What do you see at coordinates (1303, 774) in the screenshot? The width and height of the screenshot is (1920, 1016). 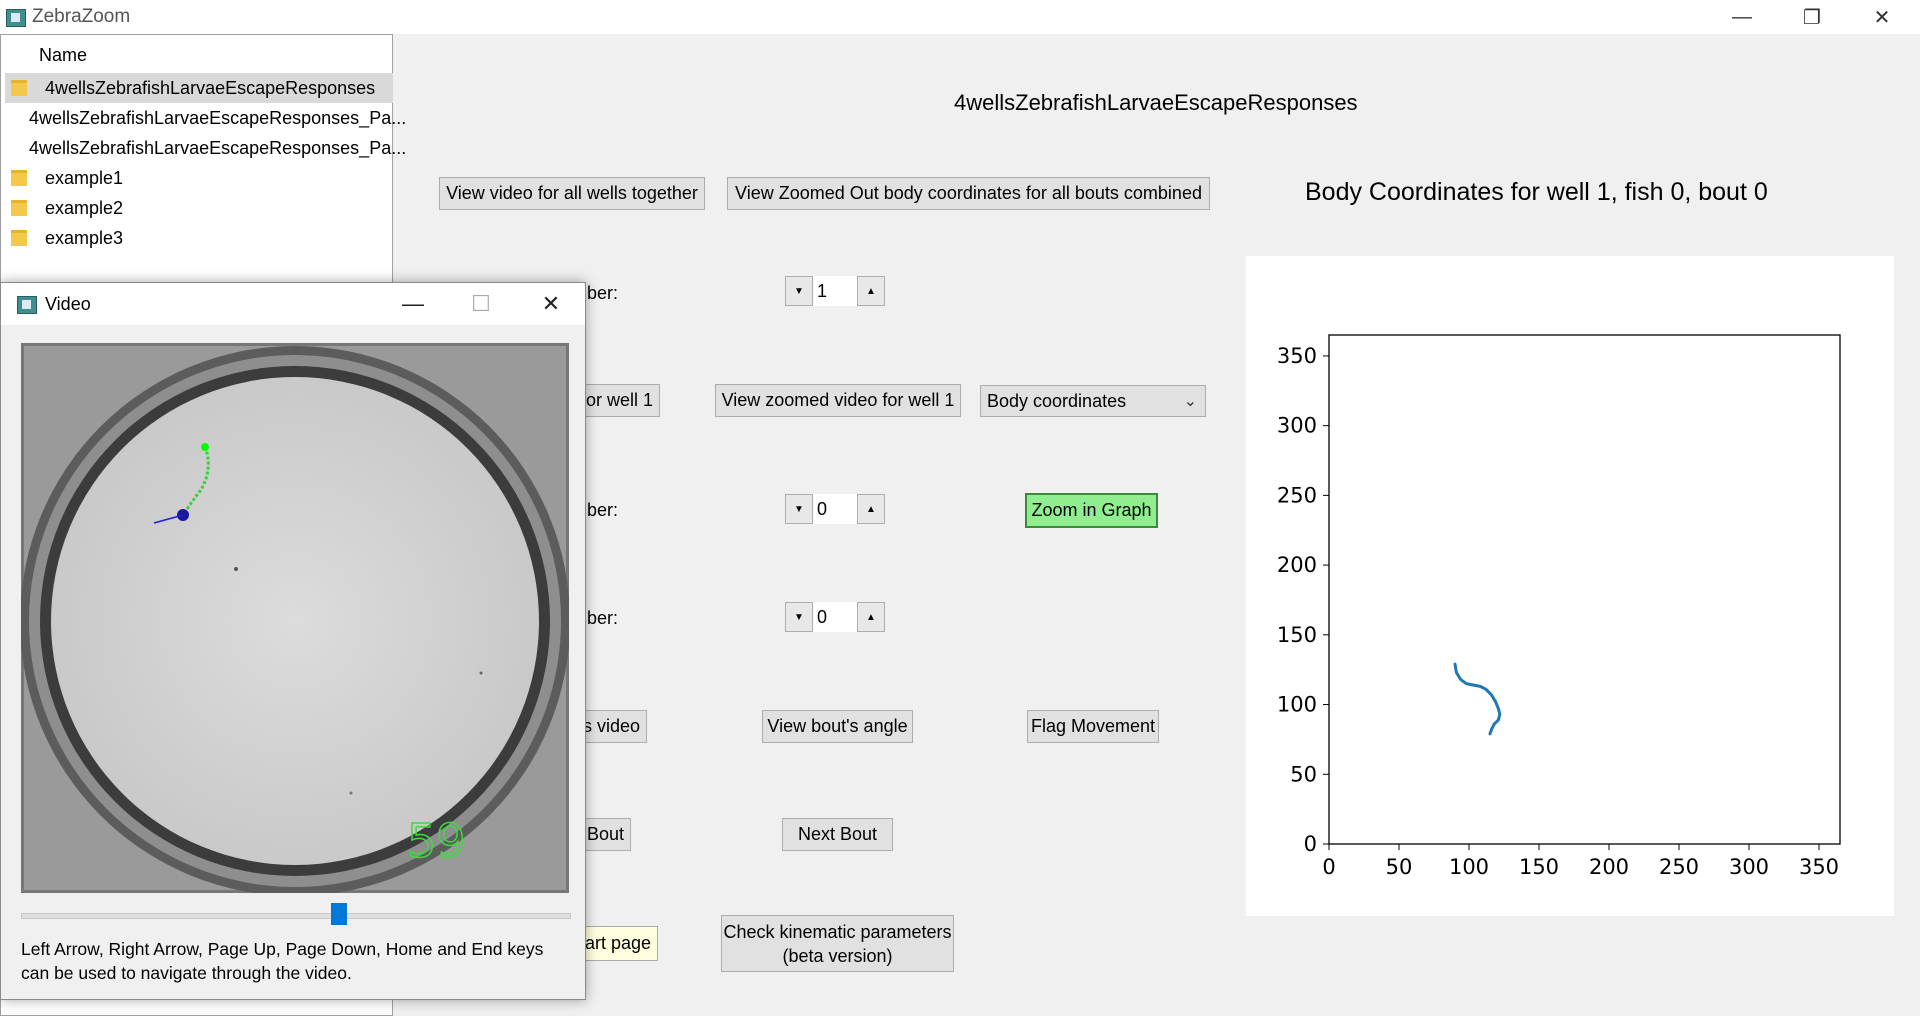 I see `y-tick-label: 50` at bounding box center [1303, 774].